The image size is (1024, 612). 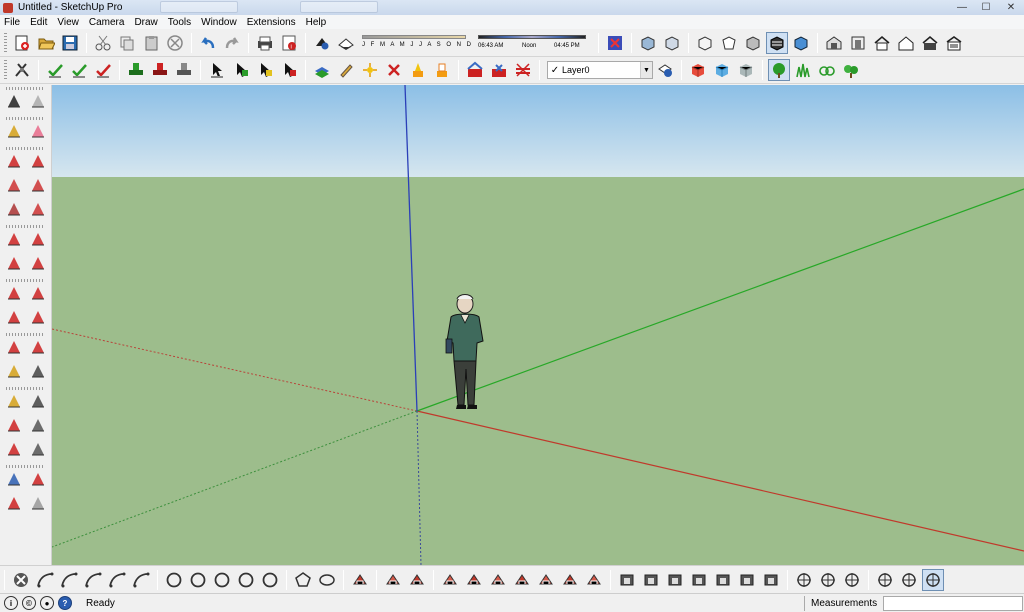 What do you see at coordinates (801, 43) in the screenshot?
I see `shaded-button` at bounding box center [801, 43].